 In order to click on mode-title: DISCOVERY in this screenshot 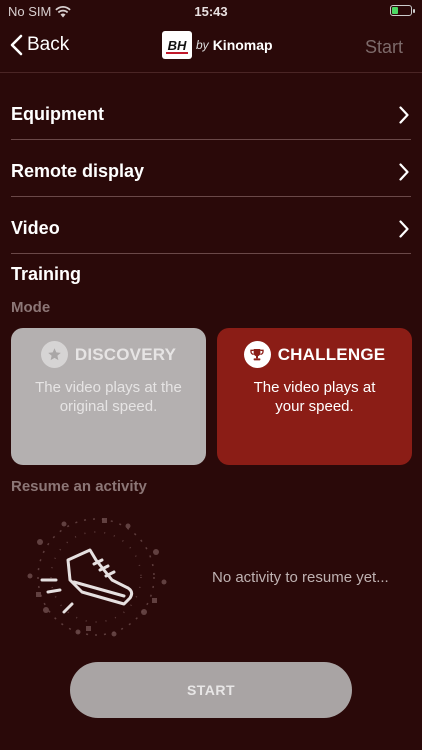, I will do `click(125, 354)`.